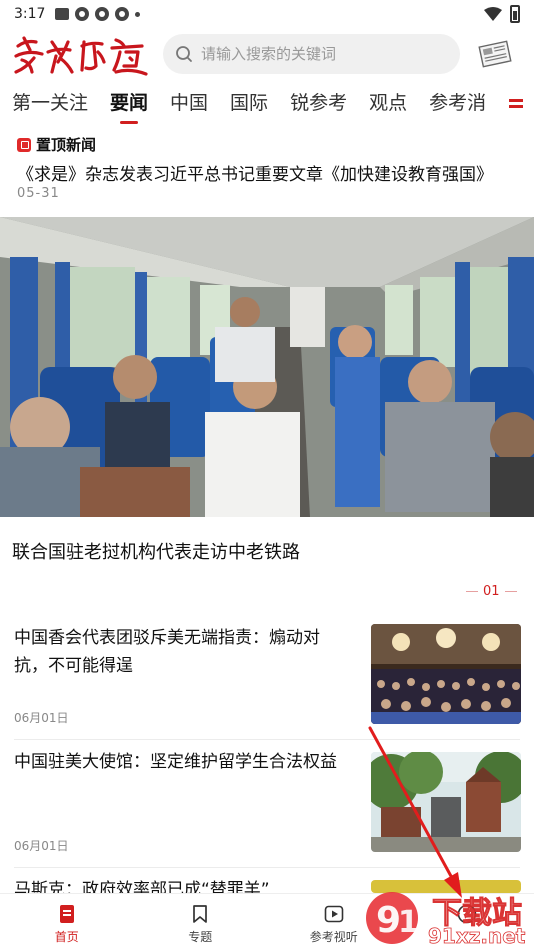 This screenshot has height=950, width=534. Describe the element at coordinates (184, 54) in the screenshot. I see `search-icon` at that location.